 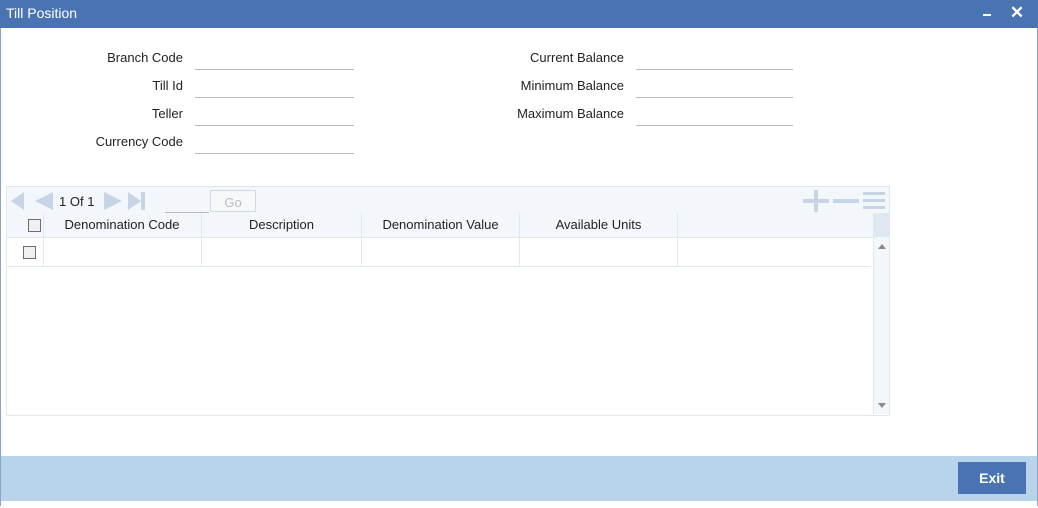 I want to click on close-icon: ✕, so click(x=1017, y=13).